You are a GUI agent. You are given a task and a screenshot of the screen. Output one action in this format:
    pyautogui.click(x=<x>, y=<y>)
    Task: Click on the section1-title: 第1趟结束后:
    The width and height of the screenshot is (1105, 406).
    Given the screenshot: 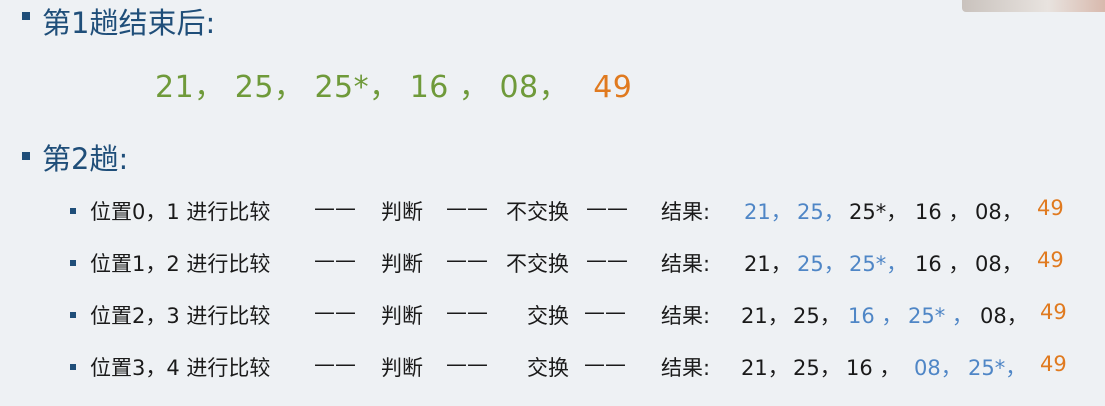 What is the action you would take?
    pyautogui.click(x=129, y=23)
    